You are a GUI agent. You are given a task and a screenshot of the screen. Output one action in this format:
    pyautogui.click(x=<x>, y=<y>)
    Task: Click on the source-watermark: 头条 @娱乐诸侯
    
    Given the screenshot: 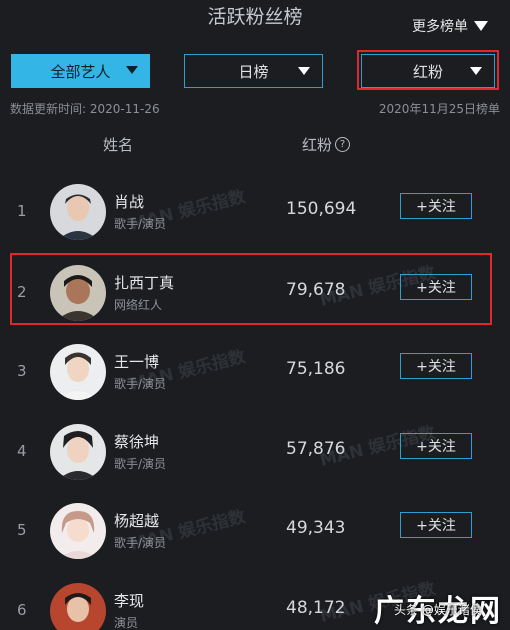 What is the action you would take?
    pyautogui.click(x=438, y=610)
    